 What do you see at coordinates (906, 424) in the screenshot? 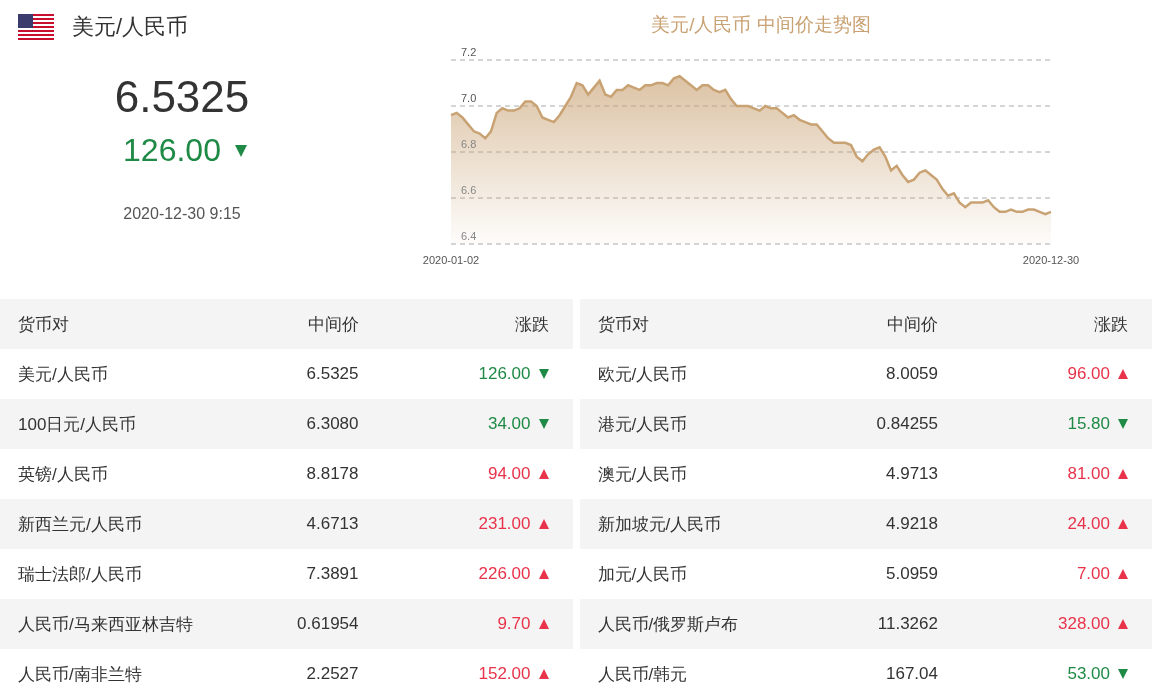
I see `table-cell-text: 0.84255` at bounding box center [906, 424].